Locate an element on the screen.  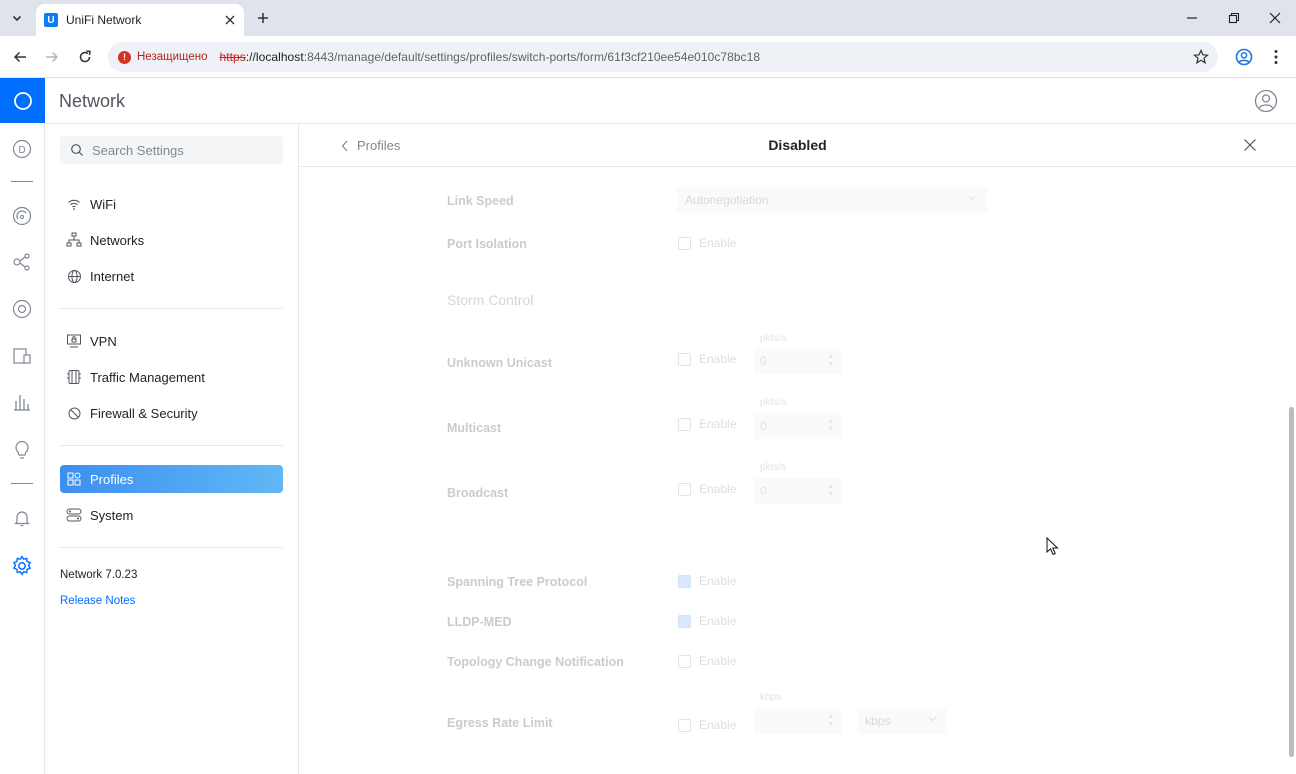
close-icon is located at coordinates (1250, 145).